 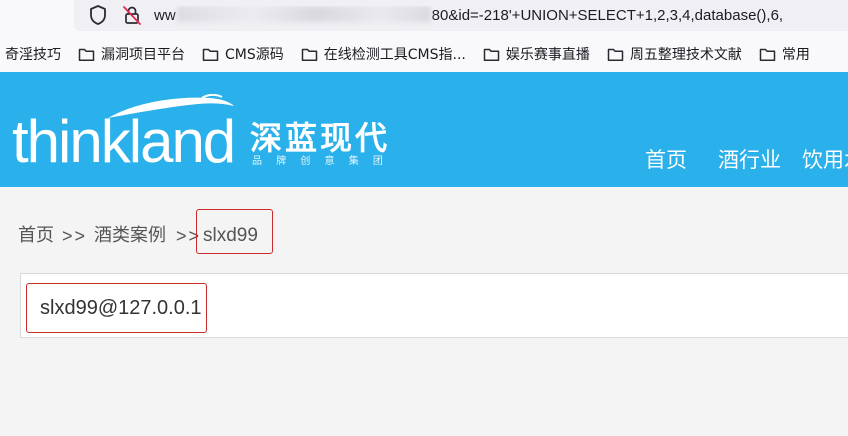 I want to click on result-value: slxd99@127.0.0.1, so click(x=121, y=308).